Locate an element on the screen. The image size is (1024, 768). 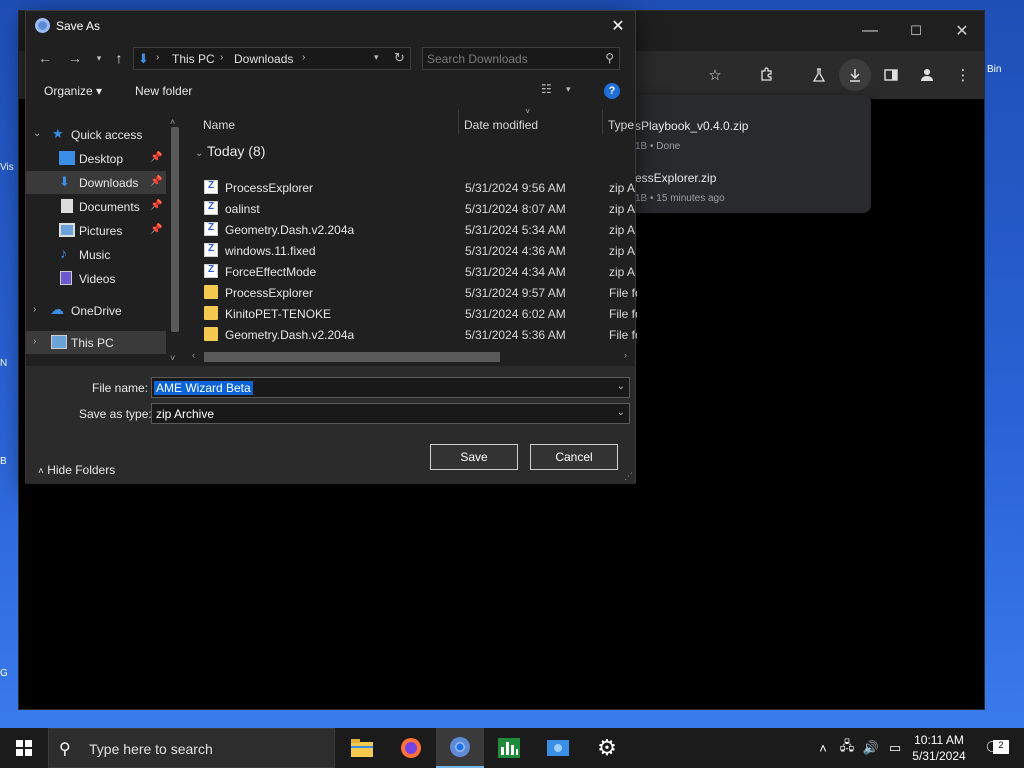
file-row: ForceEffectMode 5/31/2024 4:34 AM zip A is located at coordinates (413, 271).